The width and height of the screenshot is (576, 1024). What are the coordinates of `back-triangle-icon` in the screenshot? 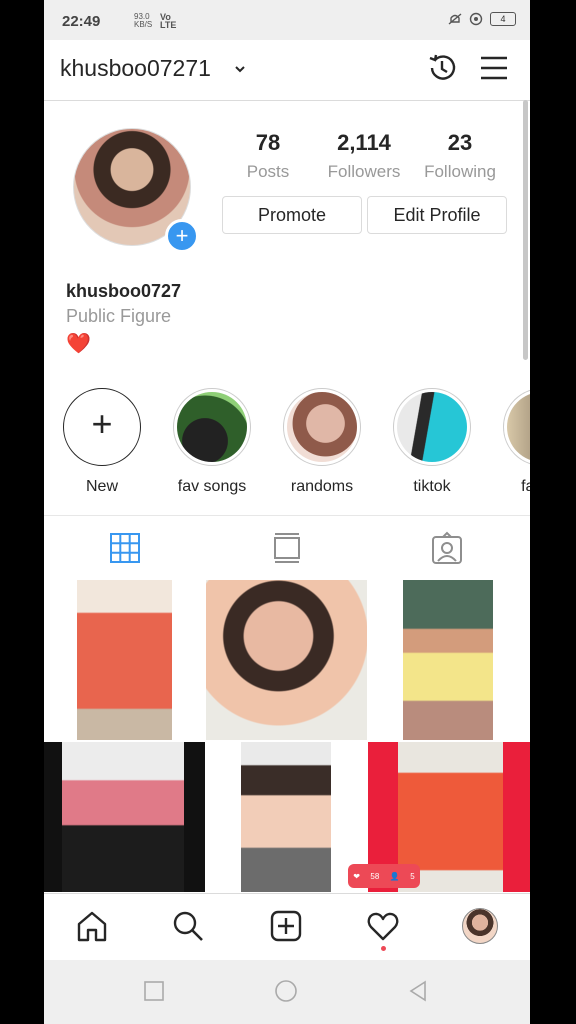 It's located at (418, 991).